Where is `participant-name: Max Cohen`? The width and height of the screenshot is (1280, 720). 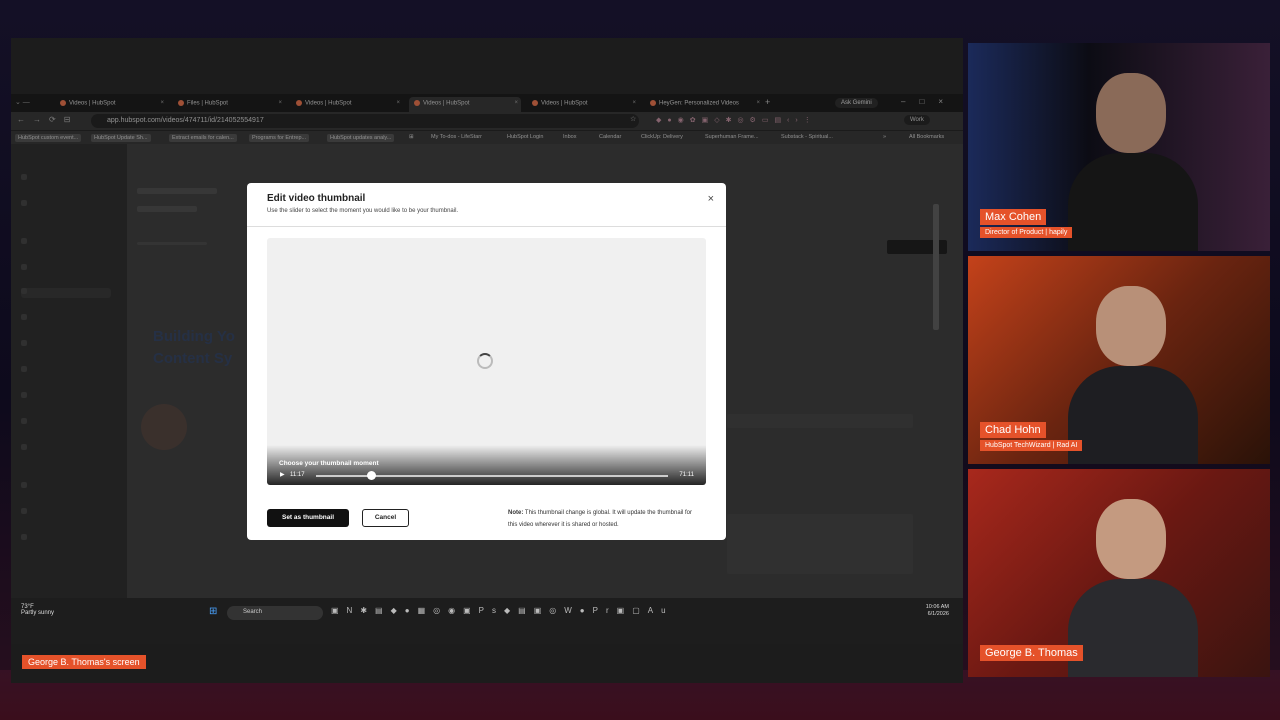 participant-name: Max Cohen is located at coordinates (1013, 217).